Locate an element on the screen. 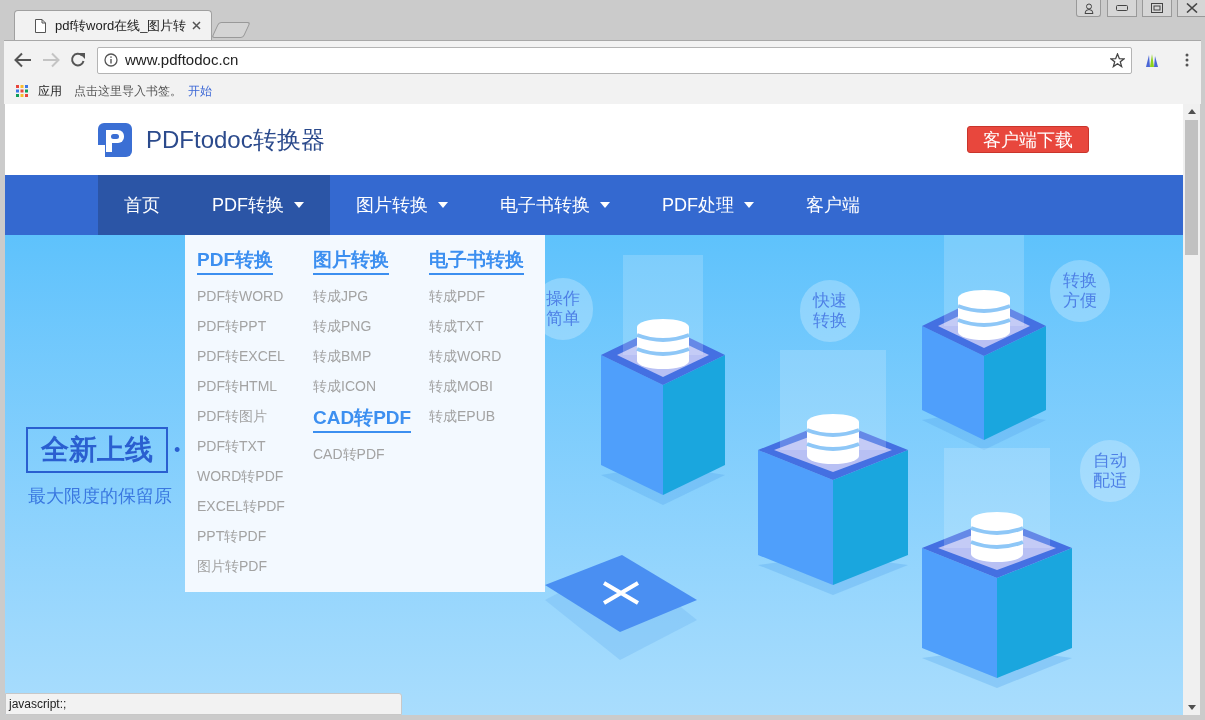 Image resolution: width=1205 pixels, height=720 pixels. nav-item: 电子书转换 is located at coordinates (555, 205).